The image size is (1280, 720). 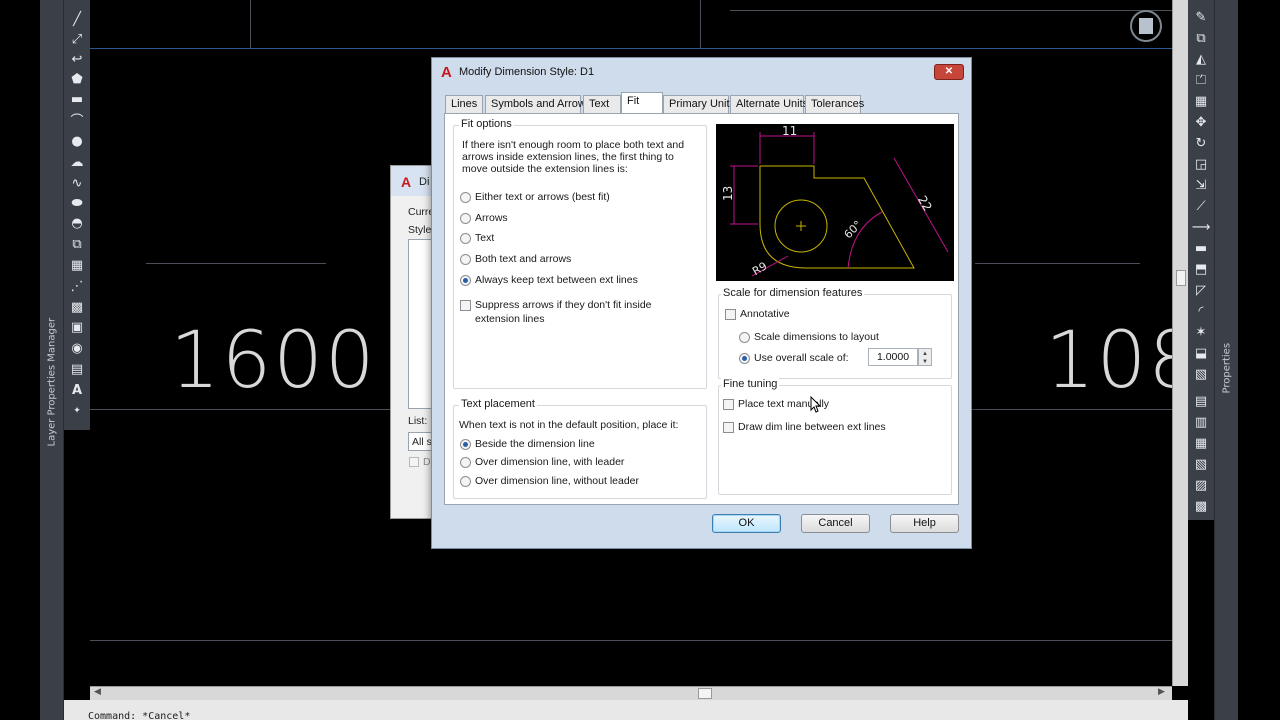 I want to click on construction-line-icon: ⤢, so click(x=77, y=40).